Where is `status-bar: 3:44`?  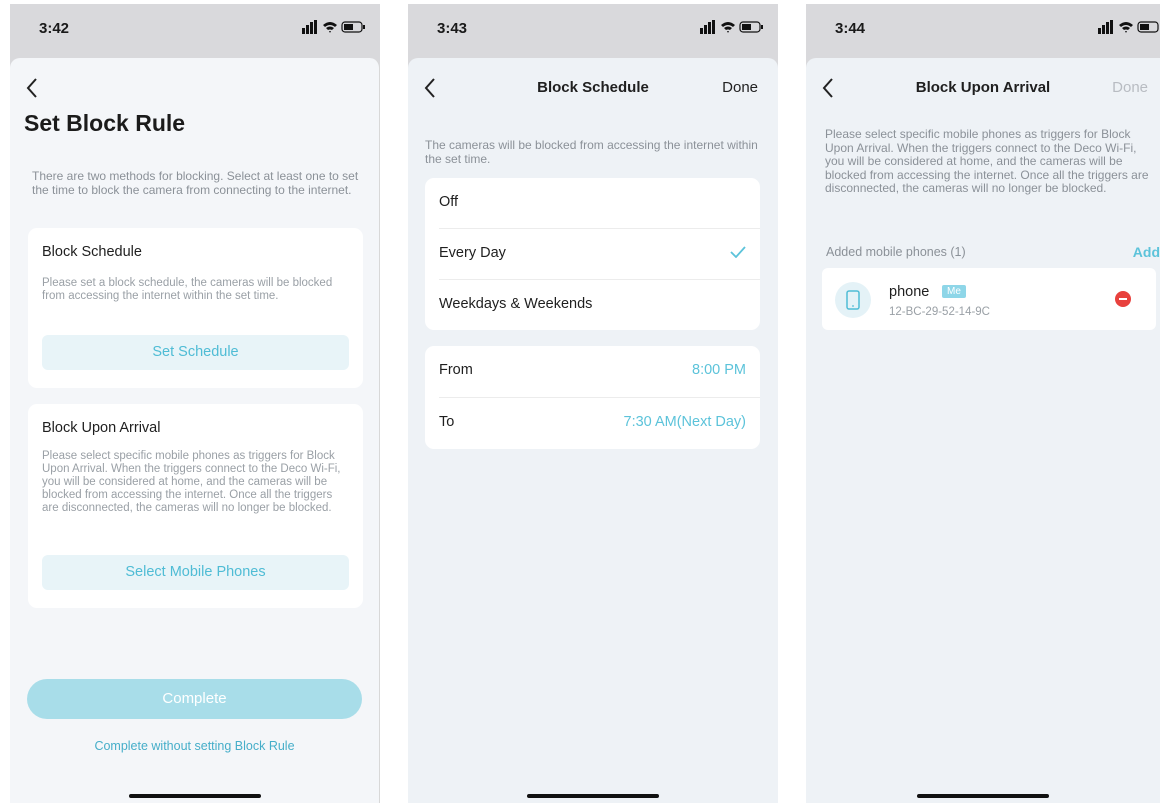
status-bar: 3:44 is located at coordinates (983, 30).